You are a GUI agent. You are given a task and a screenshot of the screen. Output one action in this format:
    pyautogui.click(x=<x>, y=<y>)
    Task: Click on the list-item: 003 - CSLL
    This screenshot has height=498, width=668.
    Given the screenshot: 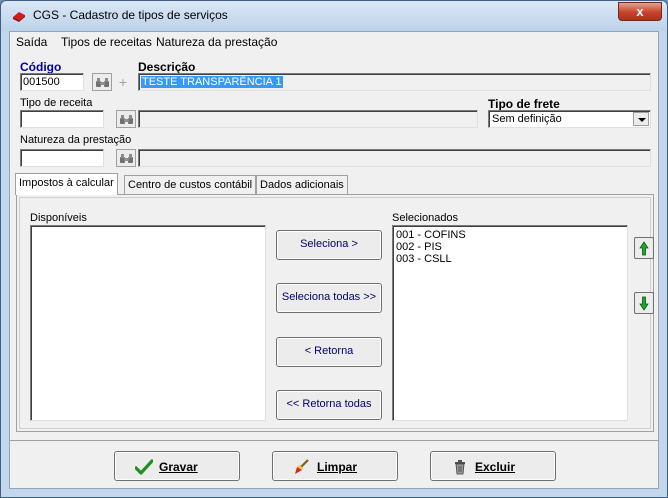 What is the action you would take?
    pyautogui.click(x=510, y=259)
    